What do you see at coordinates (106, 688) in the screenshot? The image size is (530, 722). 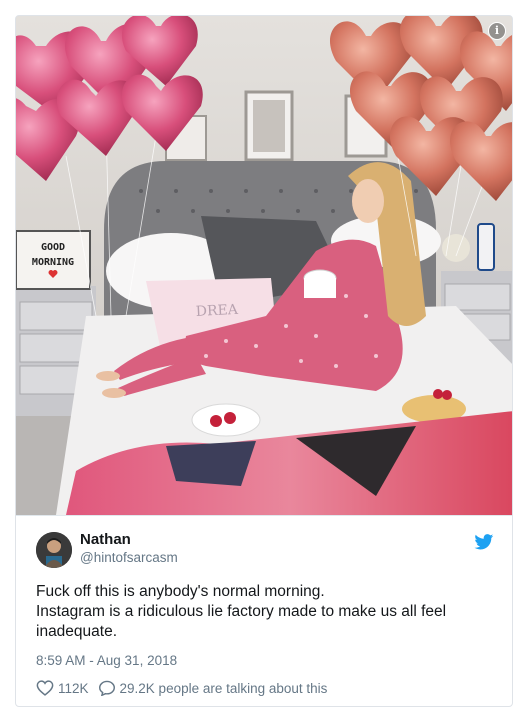 I see `speech-bubble-icon` at bounding box center [106, 688].